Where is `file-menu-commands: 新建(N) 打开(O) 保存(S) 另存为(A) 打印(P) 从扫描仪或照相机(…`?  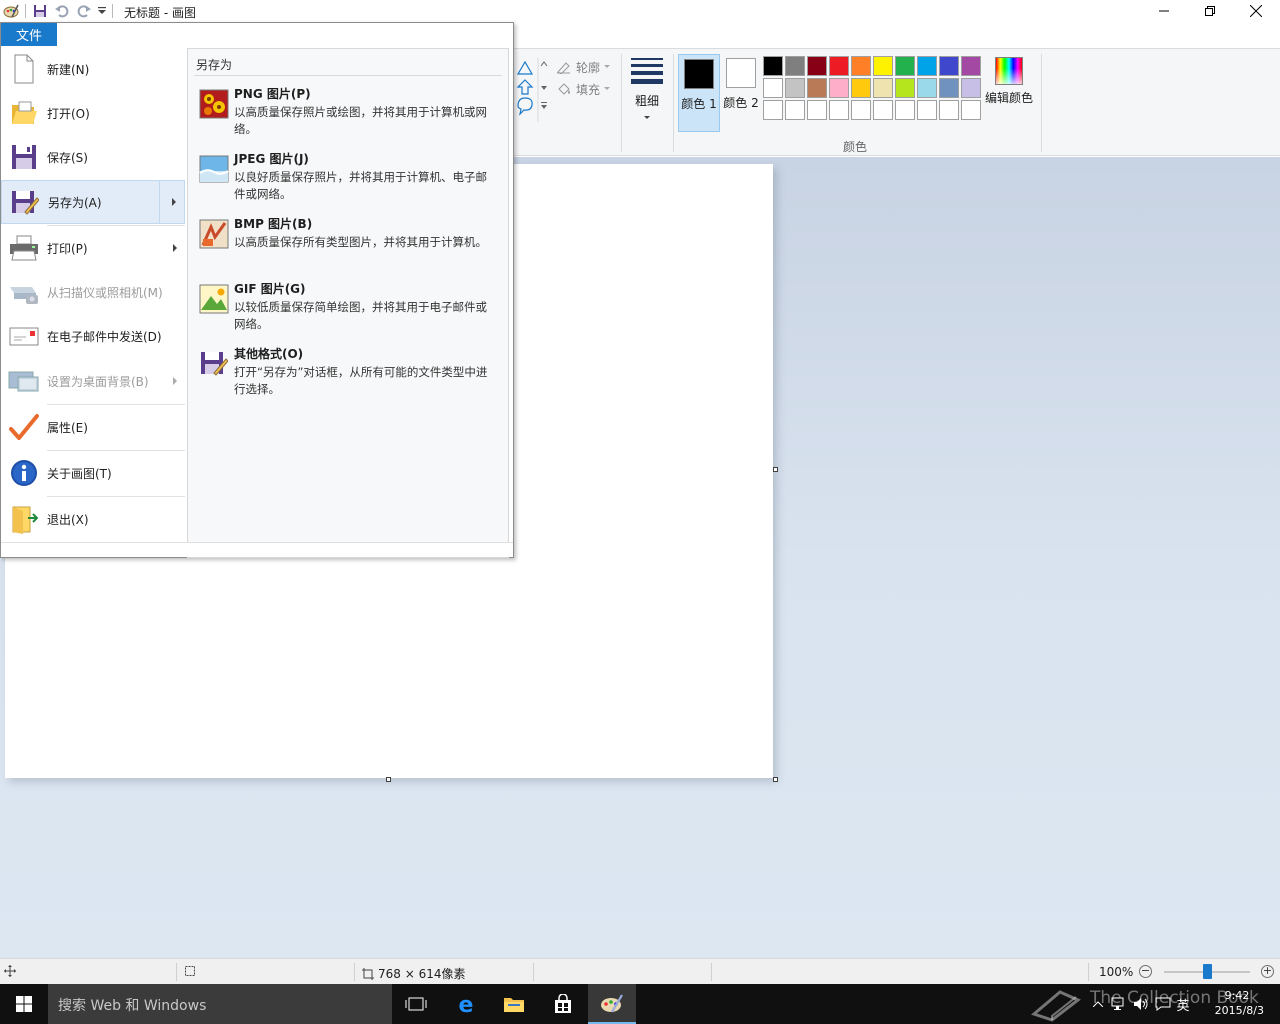
file-menu-commands: 新建(N) 打开(O) 保存(S) 另存为(A) 打印(P) 从扫描仪或照相机(… is located at coordinates (93, 294).